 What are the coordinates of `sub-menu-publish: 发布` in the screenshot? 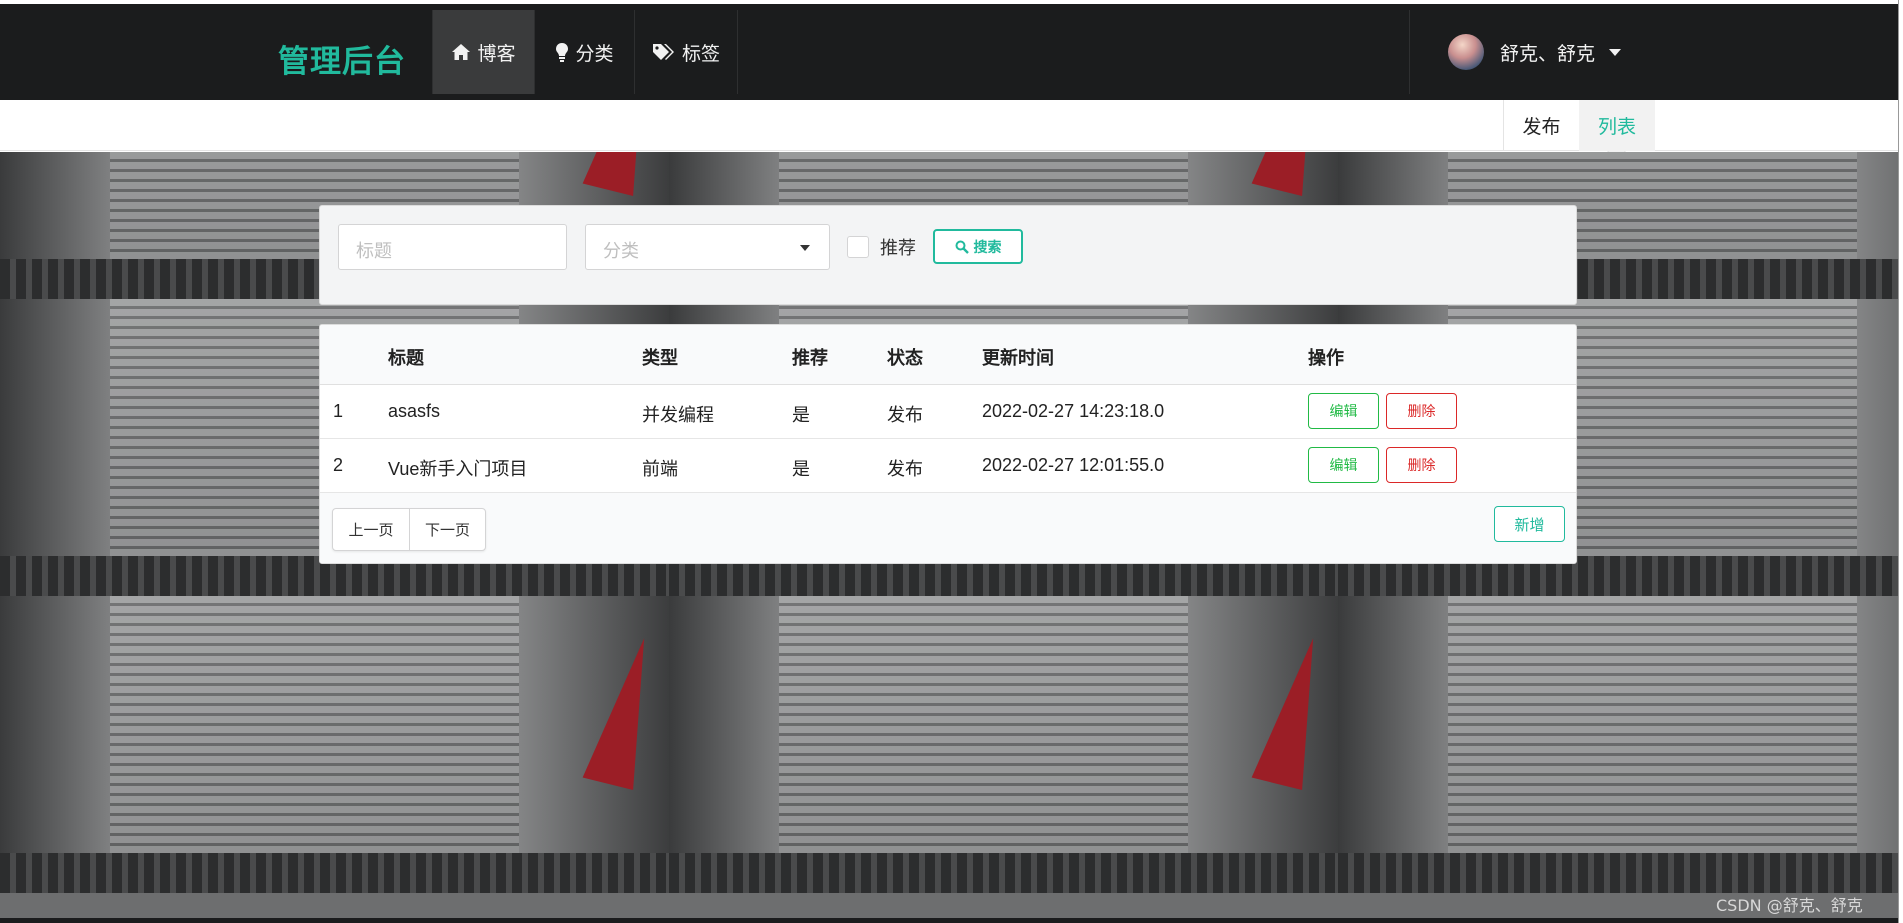 It's located at (1541, 125).